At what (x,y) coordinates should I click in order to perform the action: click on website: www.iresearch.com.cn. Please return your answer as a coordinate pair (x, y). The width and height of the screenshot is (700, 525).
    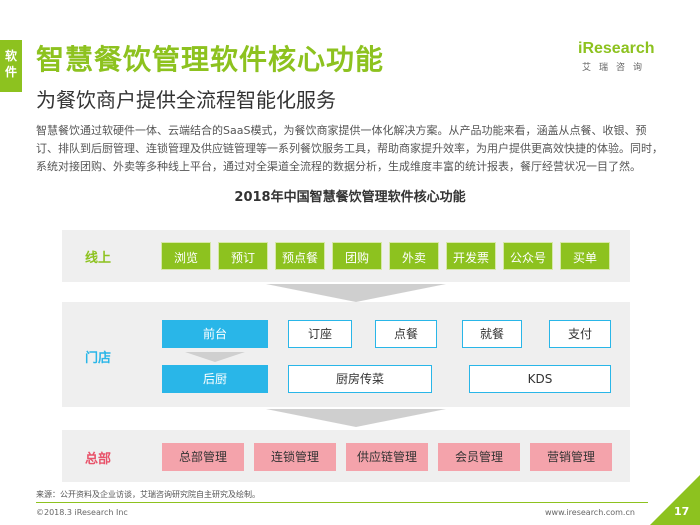
    Looking at the image, I should click on (590, 512).